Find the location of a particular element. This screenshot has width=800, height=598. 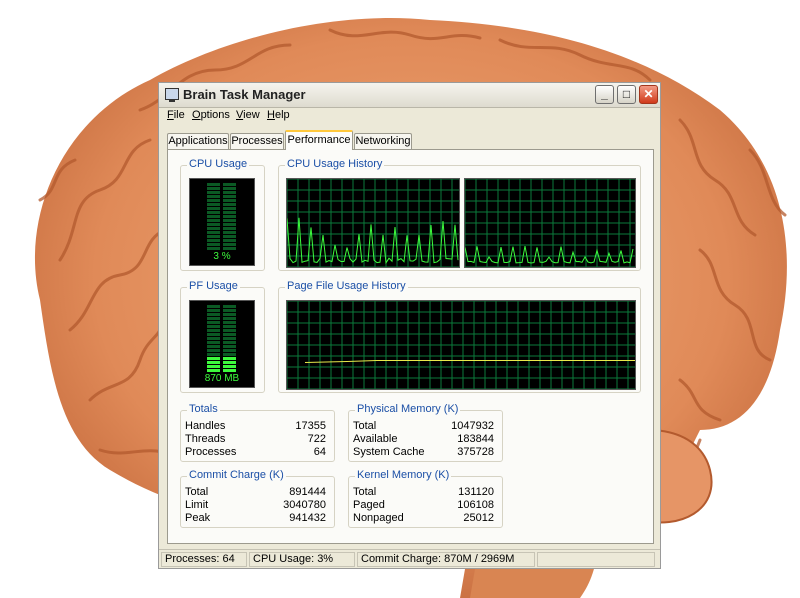

menu-file-label: ile is located at coordinates (179, 115).